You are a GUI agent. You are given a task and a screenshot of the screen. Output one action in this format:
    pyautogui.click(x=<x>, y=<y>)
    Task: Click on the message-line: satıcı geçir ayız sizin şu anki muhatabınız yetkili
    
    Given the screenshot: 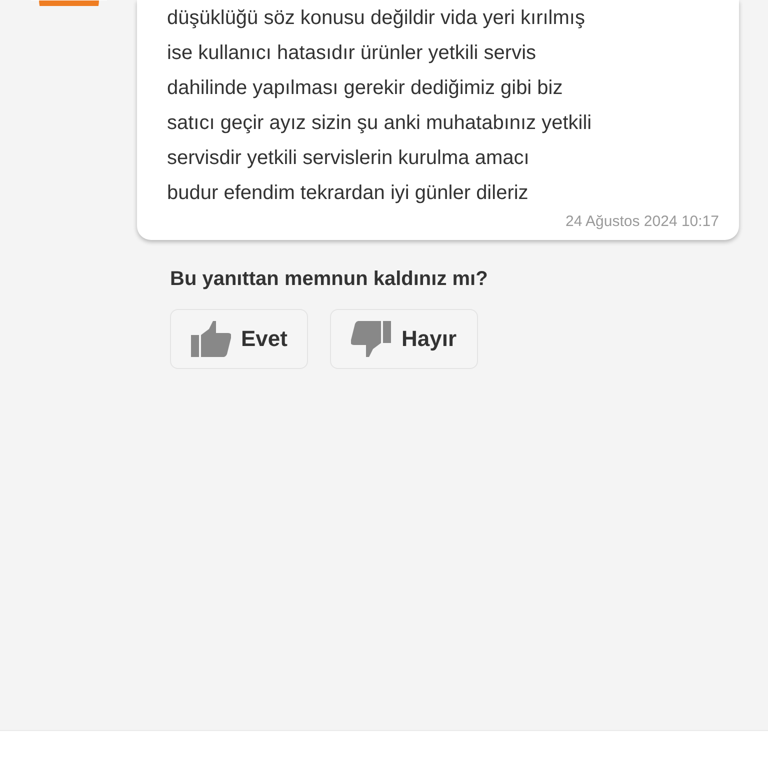 What is the action you would take?
    pyautogui.click(x=380, y=123)
    